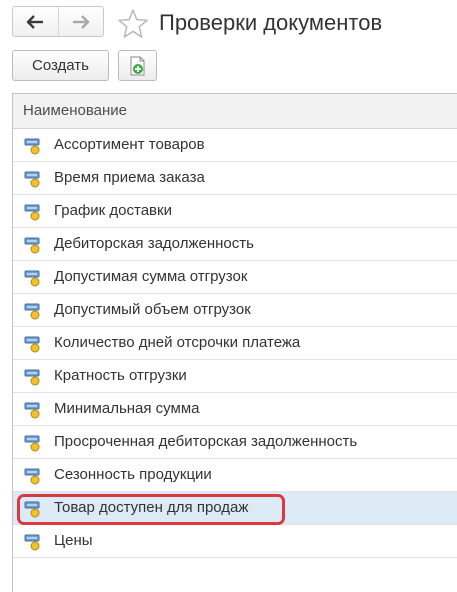 The width and height of the screenshot is (457, 592). Describe the element at coordinates (235, 178) in the screenshot. I see `table-row: Время приема заказа` at that location.